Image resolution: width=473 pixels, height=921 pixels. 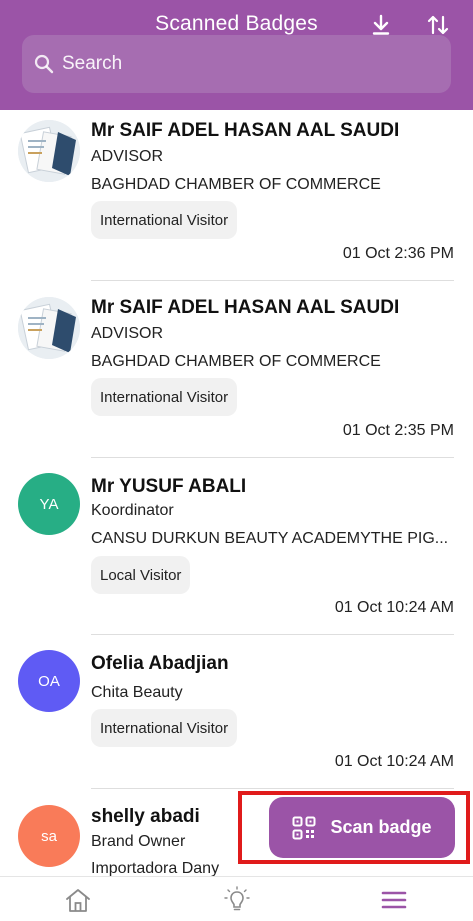 What do you see at coordinates (381, 827) in the screenshot?
I see `scan-badge-label: Scan badge` at bounding box center [381, 827].